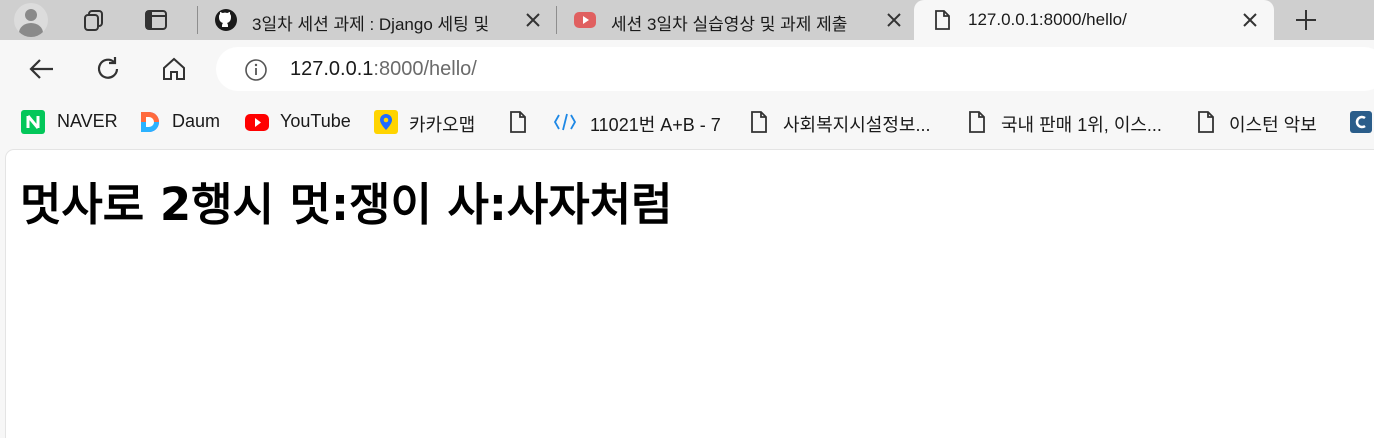 The width and height of the screenshot is (1374, 438). I want to click on page-heading: 멋사로 2행시 멋:쟁이 사:사자처럼, so click(346, 204).